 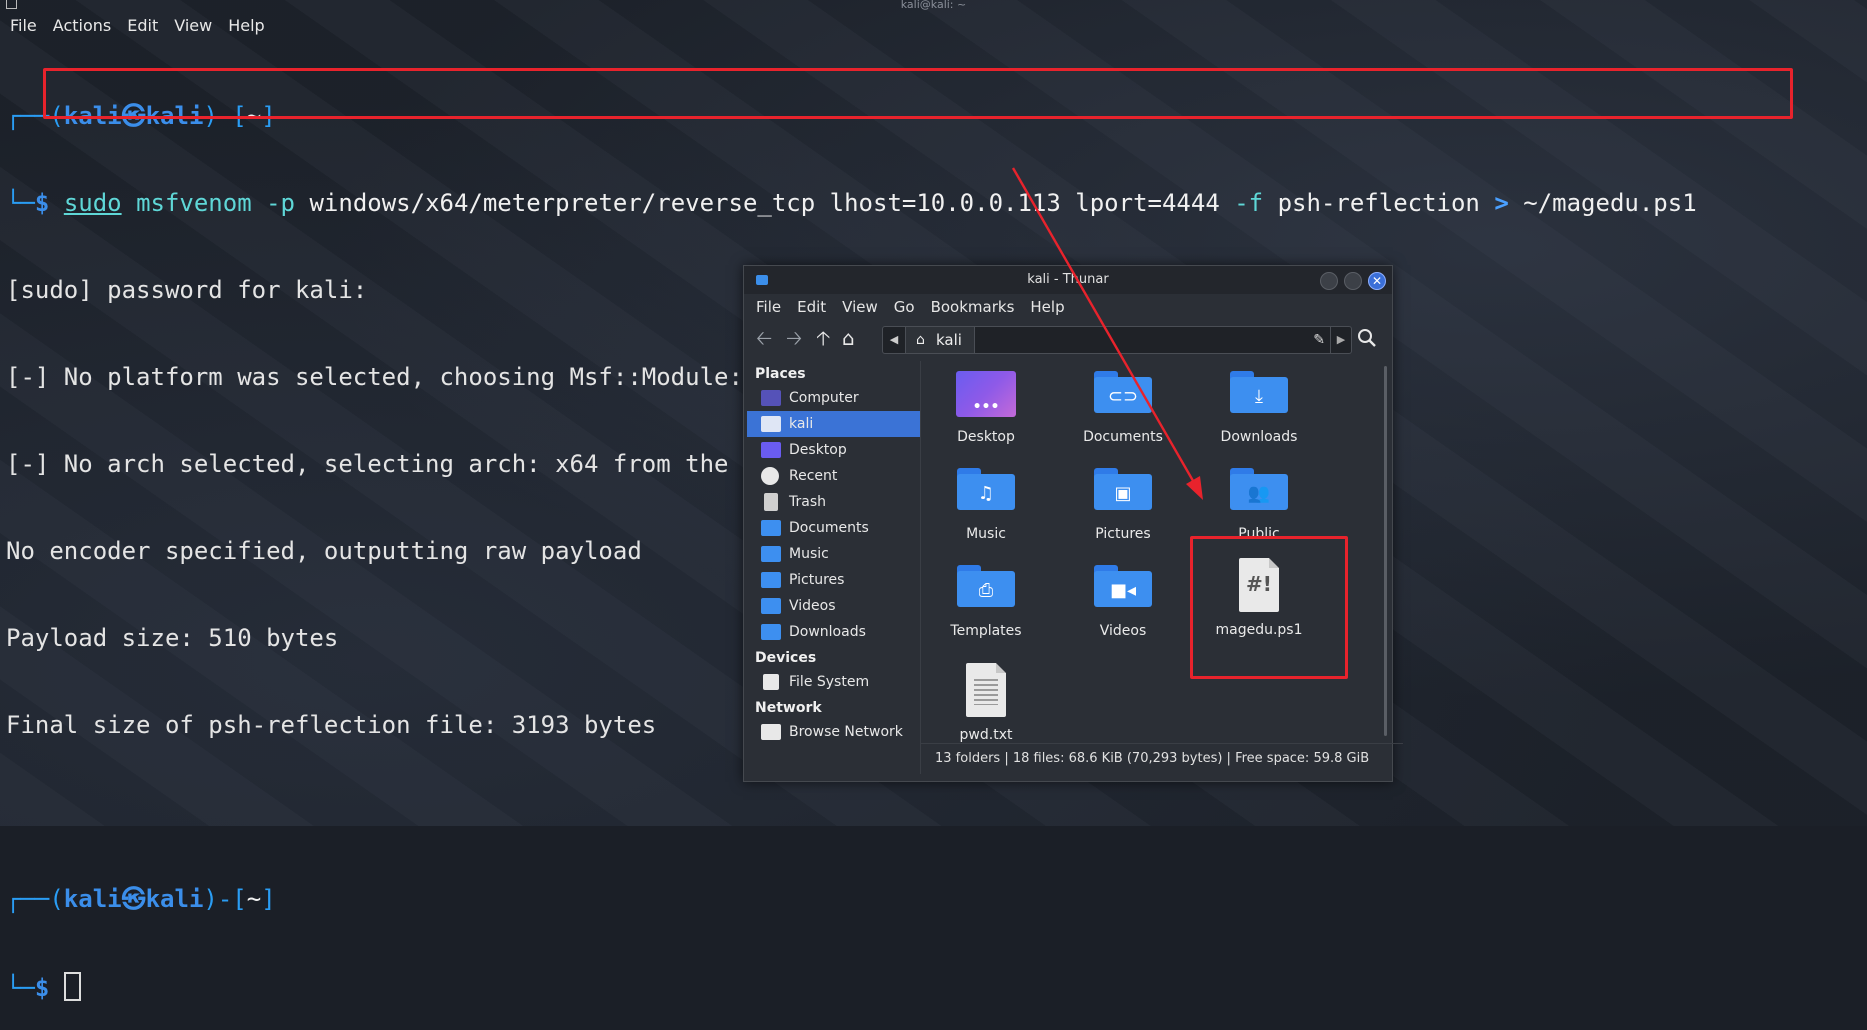 What do you see at coordinates (1117, 340) in the screenshot?
I see `location-bar: ◀ ⌂ kali ✎ ▶` at bounding box center [1117, 340].